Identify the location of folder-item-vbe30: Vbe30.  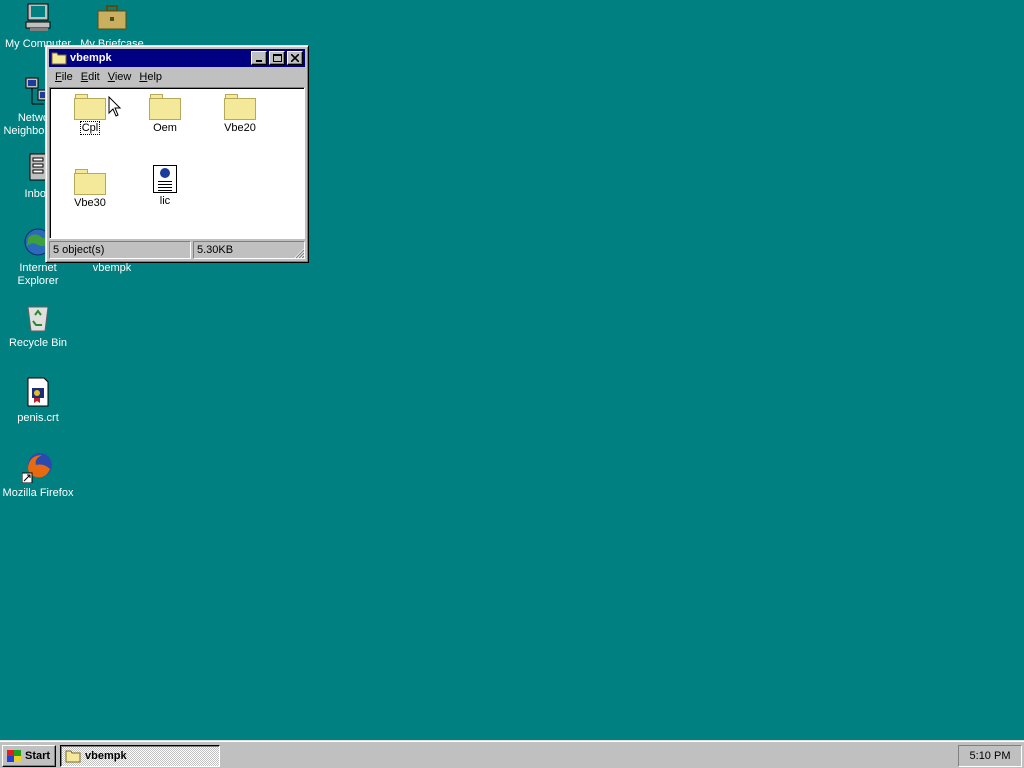
(90, 189).